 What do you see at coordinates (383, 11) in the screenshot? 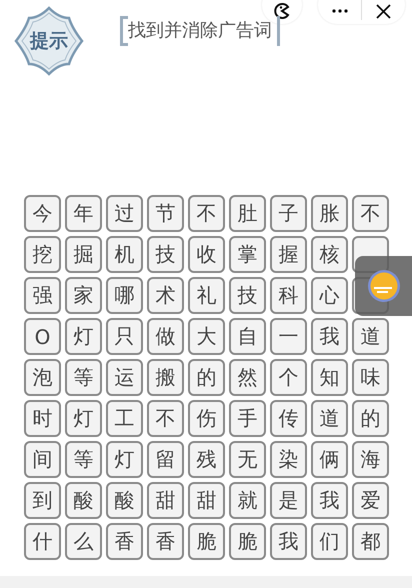
I see `close-icon` at bounding box center [383, 11].